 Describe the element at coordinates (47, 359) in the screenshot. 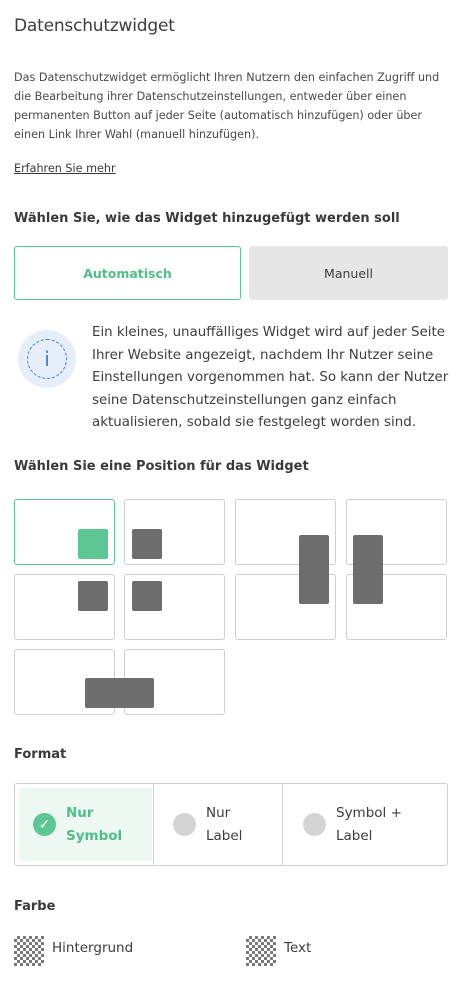

I see `info-icon: i` at that location.